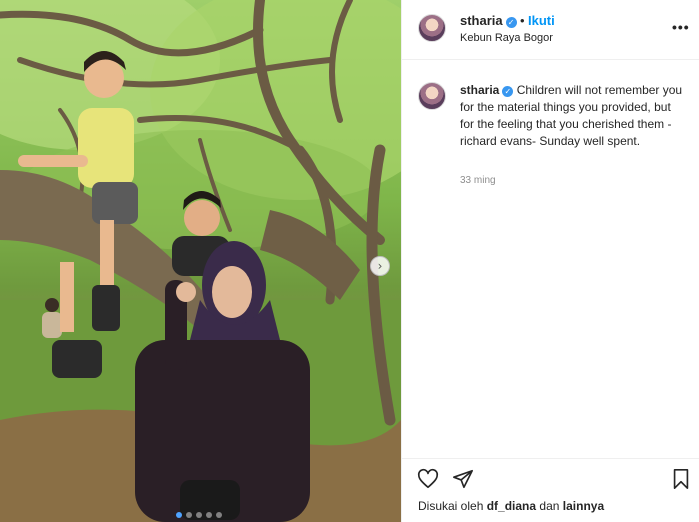  What do you see at coordinates (380, 266) in the screenshot?
I see `carousel-next-button: ›` at bounding box center [380, 266].